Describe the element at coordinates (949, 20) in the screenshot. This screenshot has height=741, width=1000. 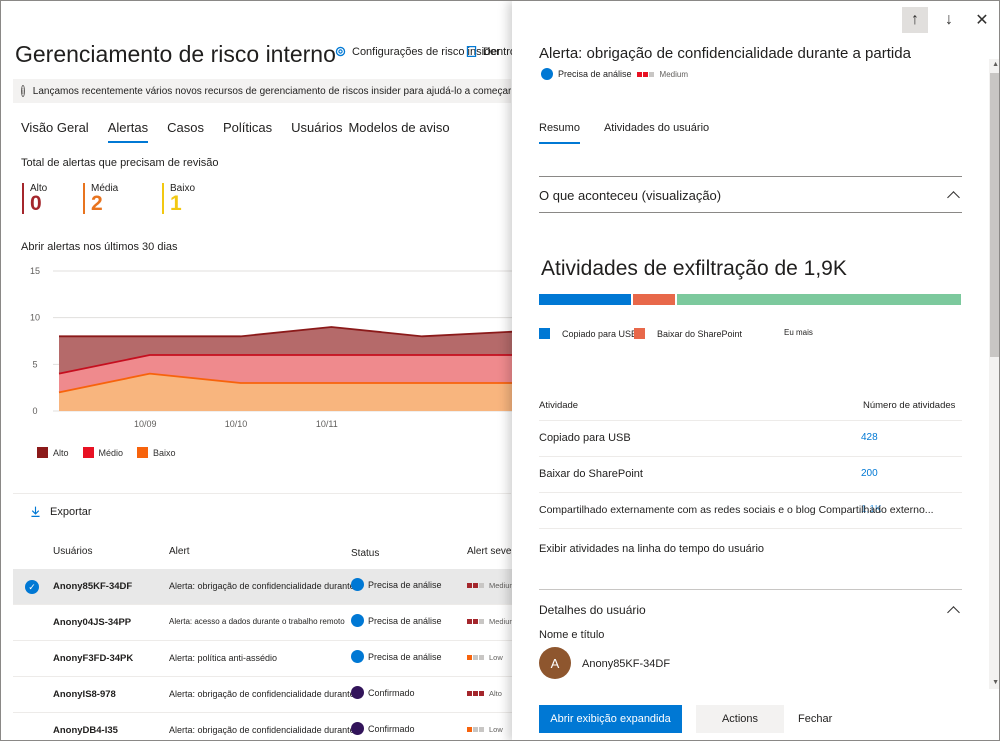
I see `arrow-down-icon: ↓` at that location.